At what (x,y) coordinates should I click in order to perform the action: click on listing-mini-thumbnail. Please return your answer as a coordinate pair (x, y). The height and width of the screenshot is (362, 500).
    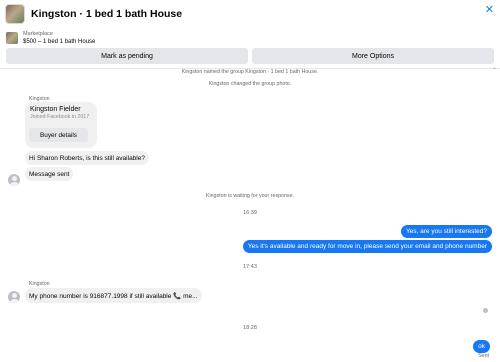
    Looking at the image, I should click on (12, 38).